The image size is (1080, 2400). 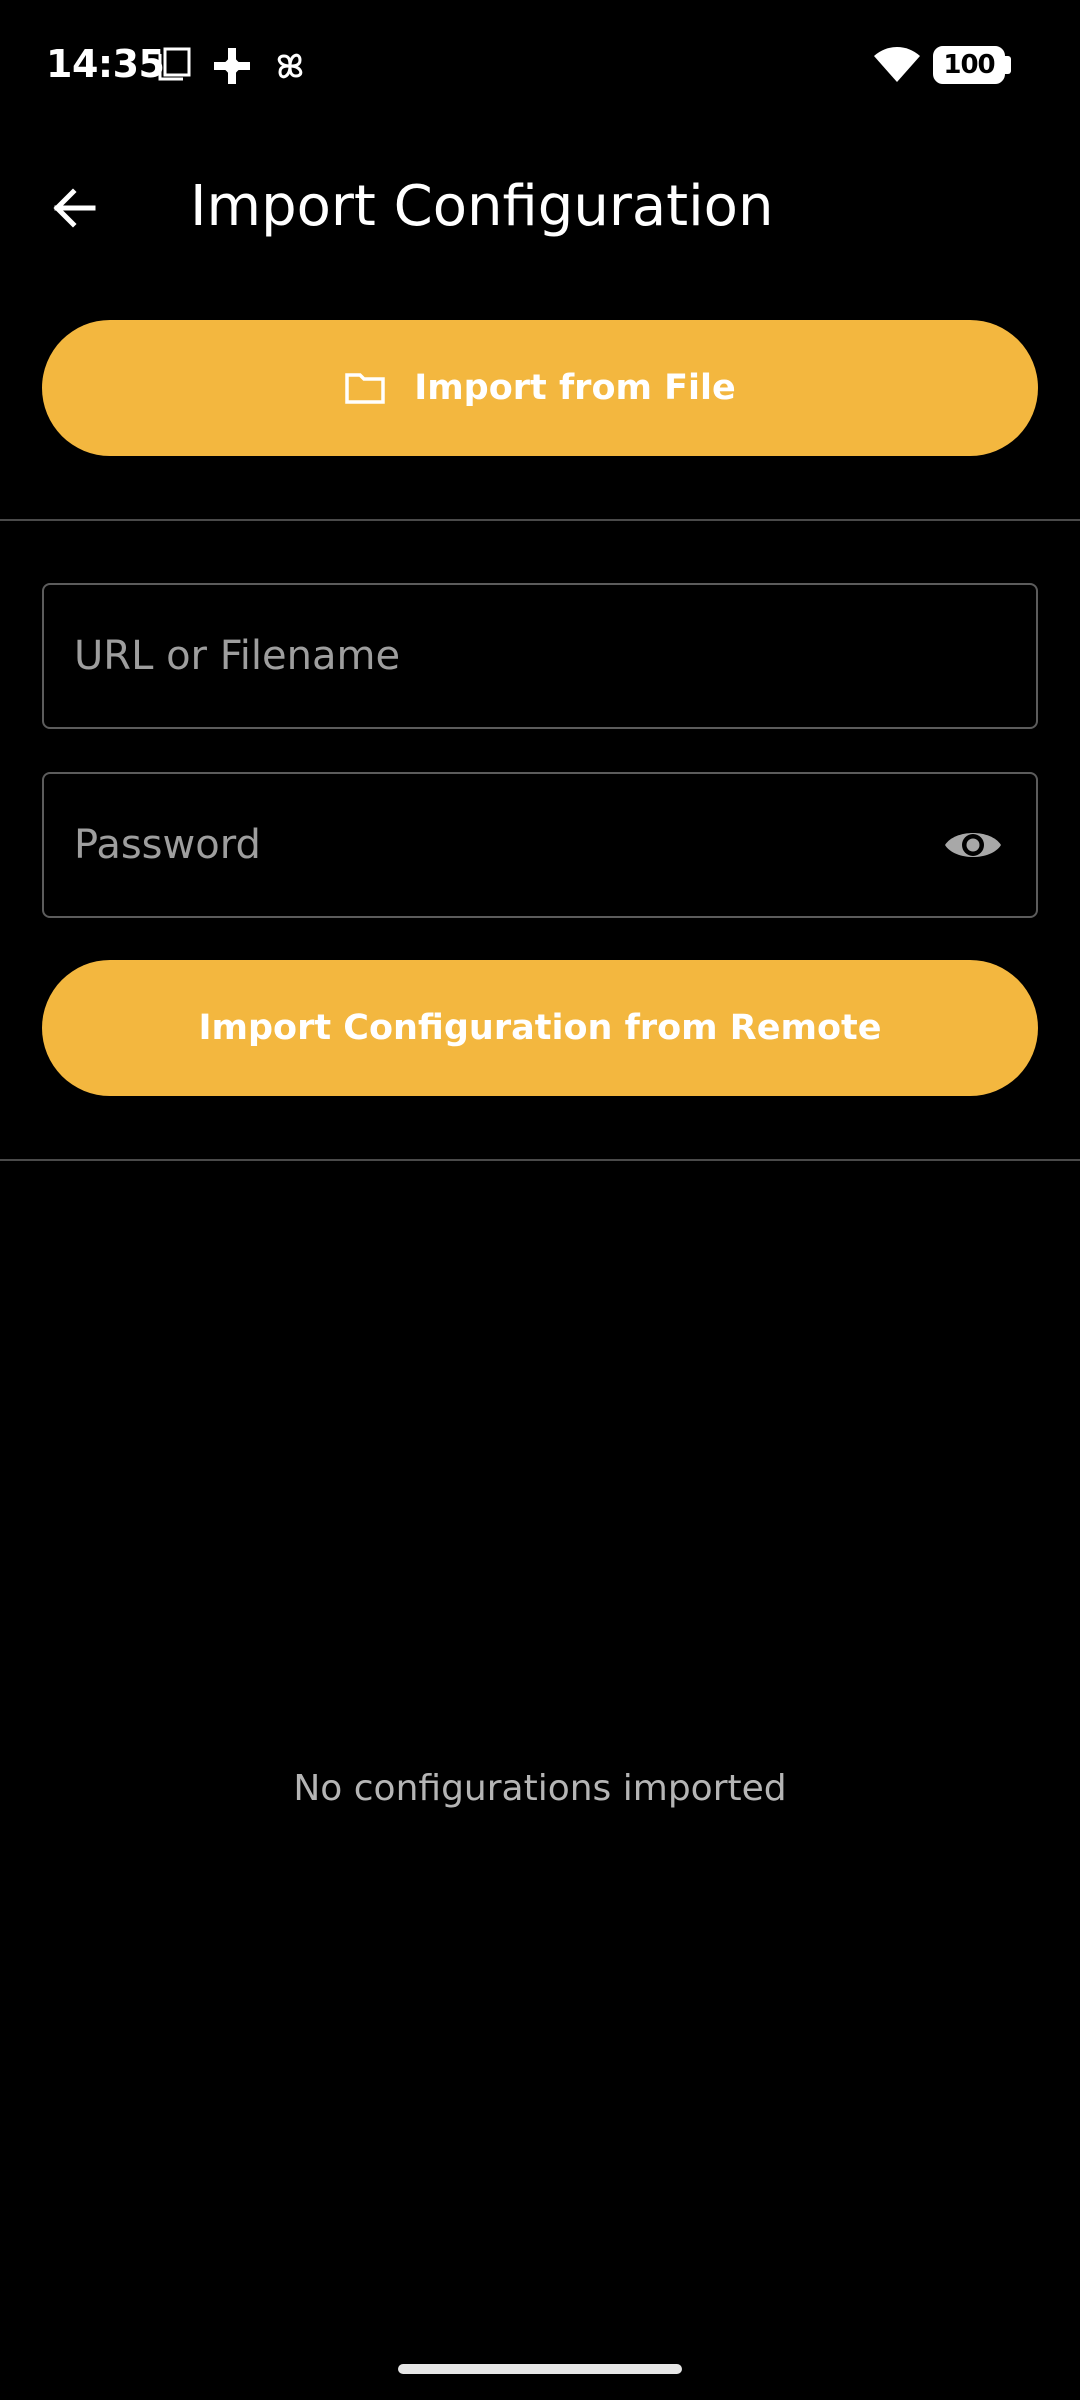 What do you see at coordinates (540, 1160) in the screenshot?
I see `divider-bottom` at bounding box center [540, 1160].